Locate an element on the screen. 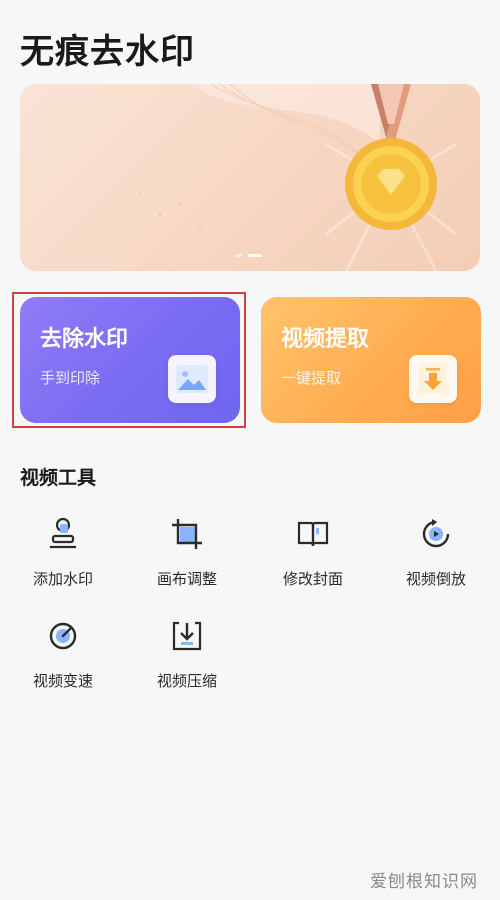  tool-label: 添加水印 is located at coordinates (62, 579).